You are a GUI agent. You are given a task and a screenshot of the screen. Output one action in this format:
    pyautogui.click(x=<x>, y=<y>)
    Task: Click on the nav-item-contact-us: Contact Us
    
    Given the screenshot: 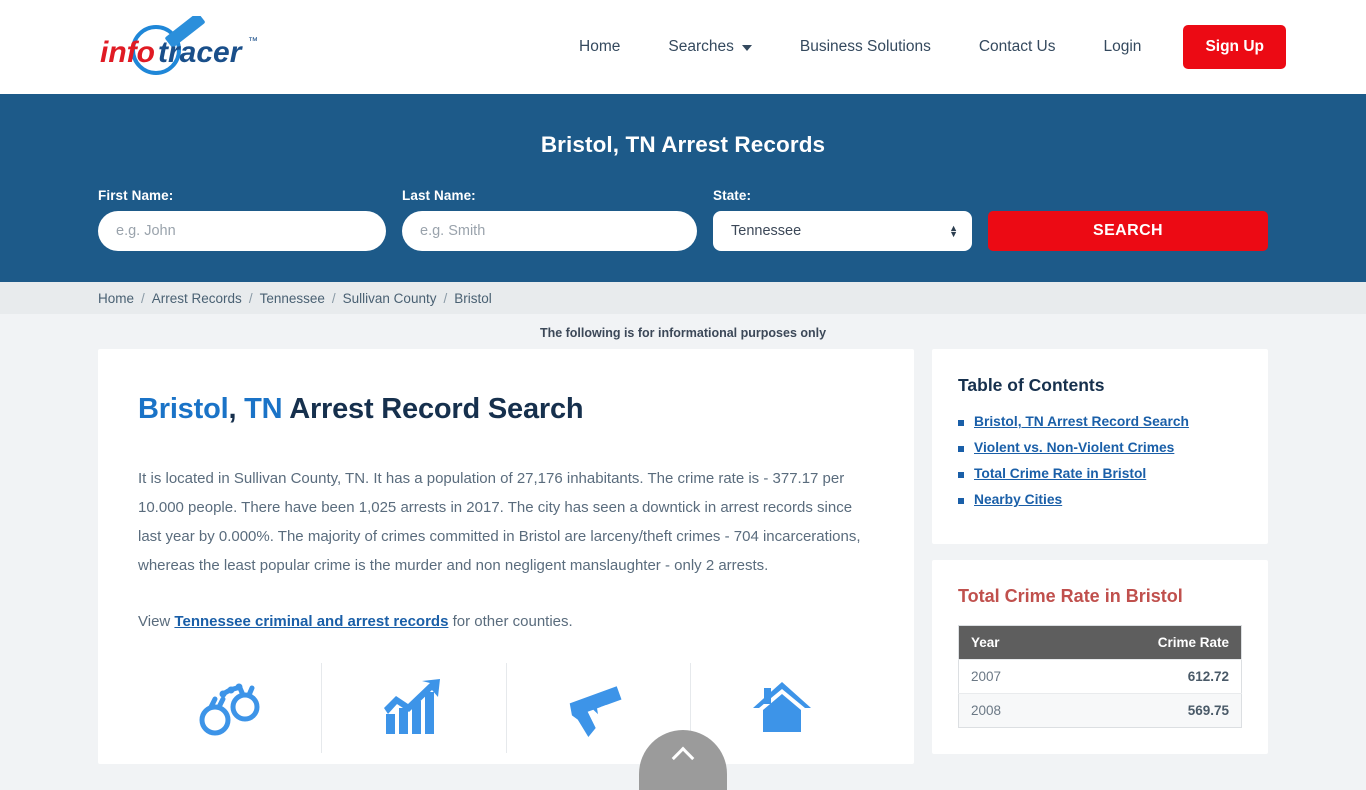 What is the action you would take?
    pyautogui.click(x=1017, y=47)
    